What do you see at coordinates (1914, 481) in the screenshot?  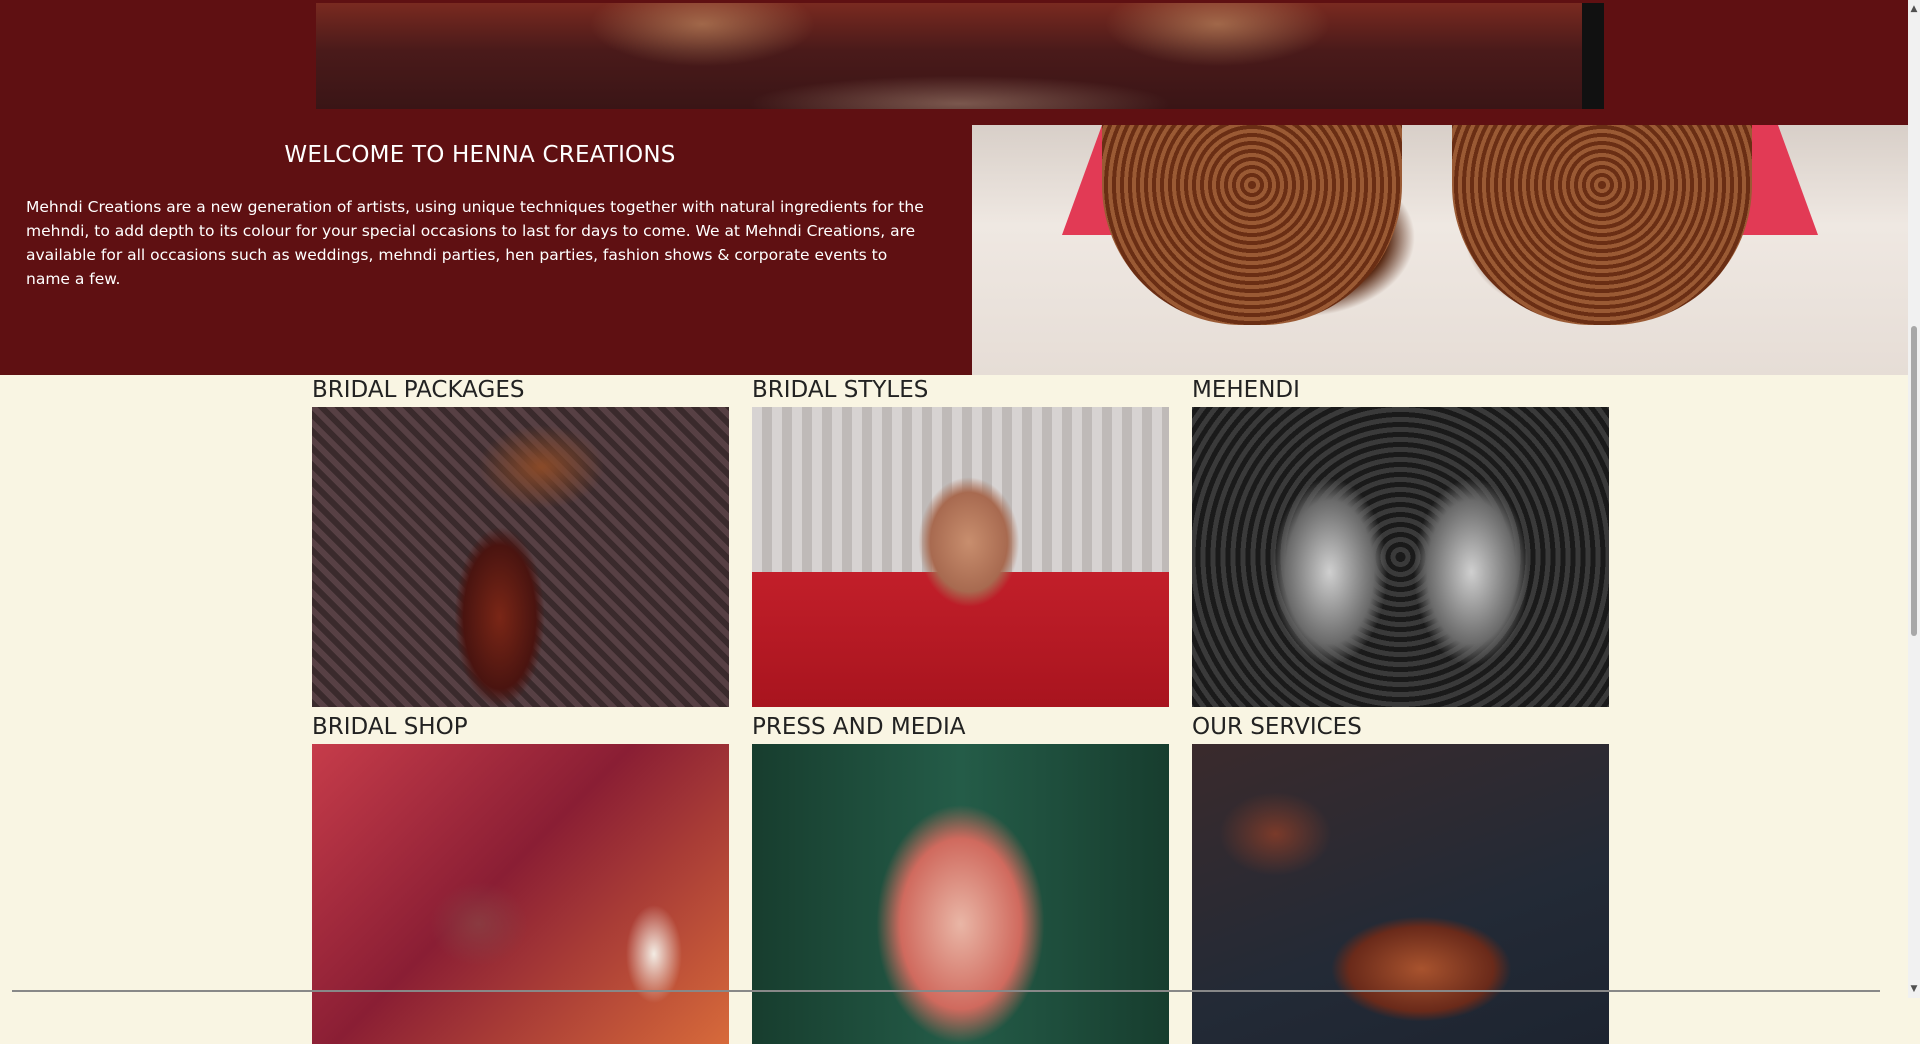 I see `scrollbar-thumb` at bounding box center [1914, 481].